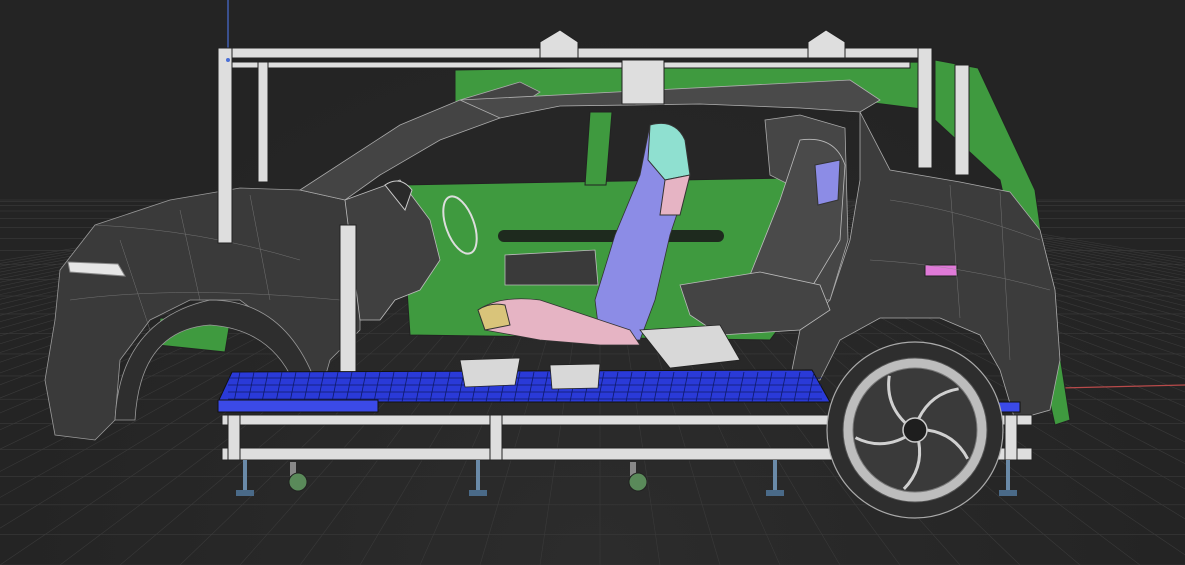 The image size is (1185, 565). What do you see at coordinates (941, 270) in the screenshot?
I see `rear-label-tag` at bounding box center [941, 270].